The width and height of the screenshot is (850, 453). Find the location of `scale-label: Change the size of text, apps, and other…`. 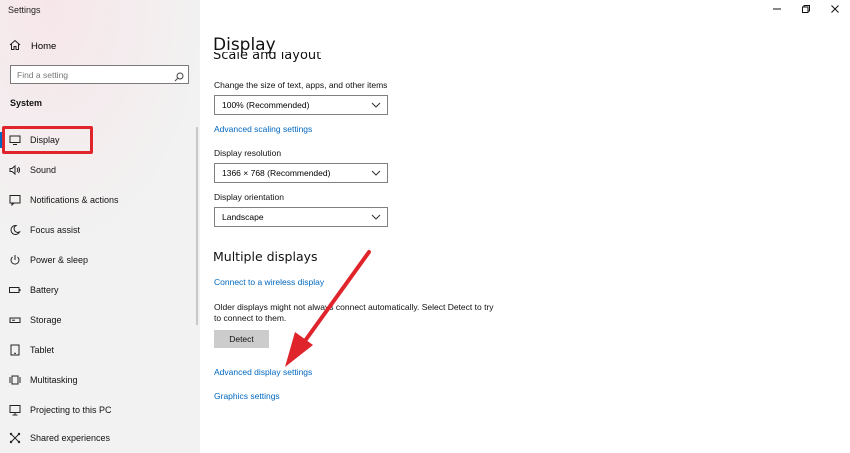

scale-label: Change the size of text, apps, and other… is located at coordinates (301, 85).